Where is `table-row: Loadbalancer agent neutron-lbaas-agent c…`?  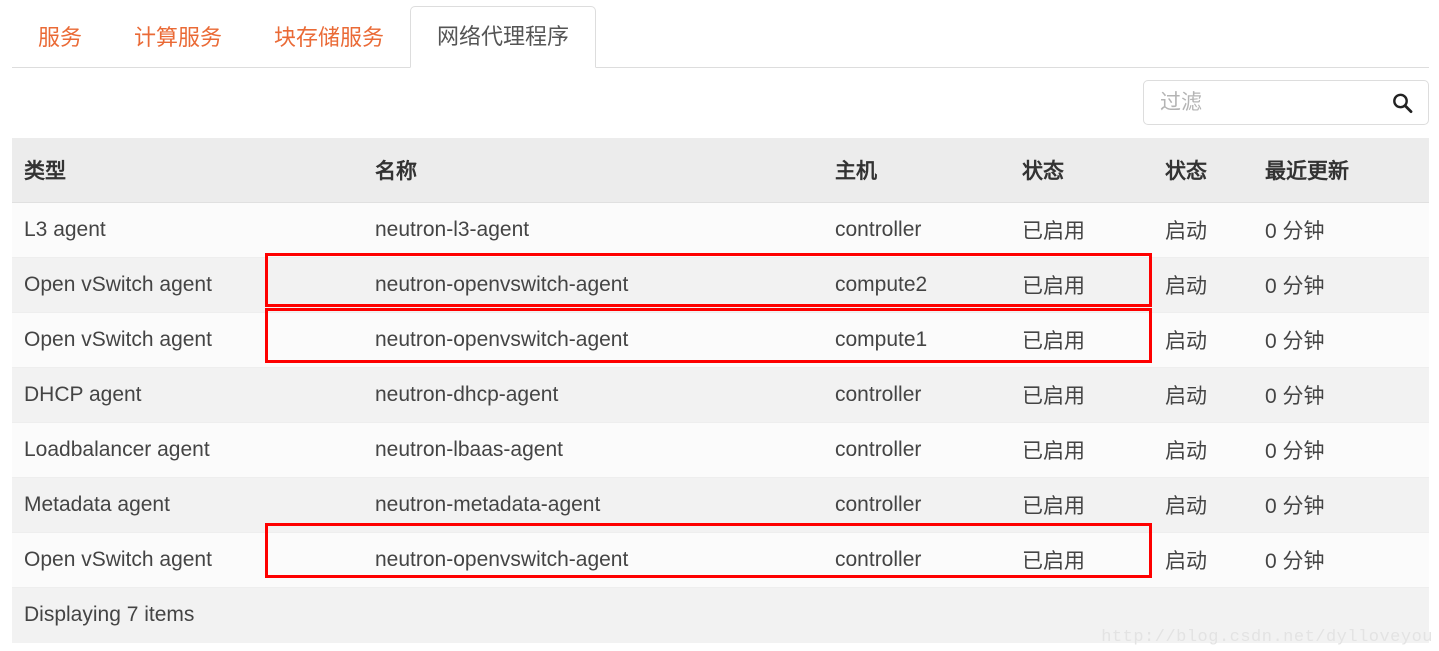 table-row: Loadbalancer agent neutron-lbaas-agent c… is located at coordinates (720, 450).